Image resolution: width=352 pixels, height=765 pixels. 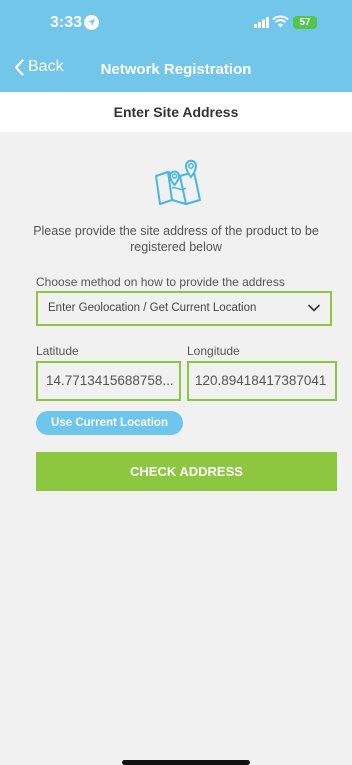 I want to click on chevron-down-icon, so click(x=314, y=308).